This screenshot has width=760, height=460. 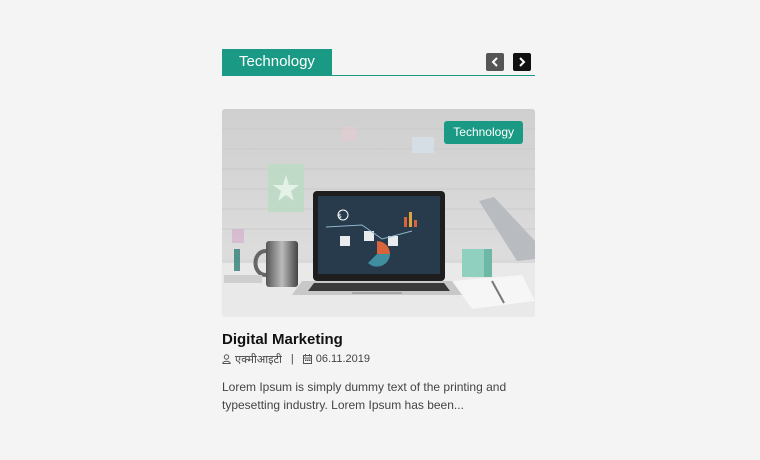 I want to click on previous-button, so click(x=495, y=62).